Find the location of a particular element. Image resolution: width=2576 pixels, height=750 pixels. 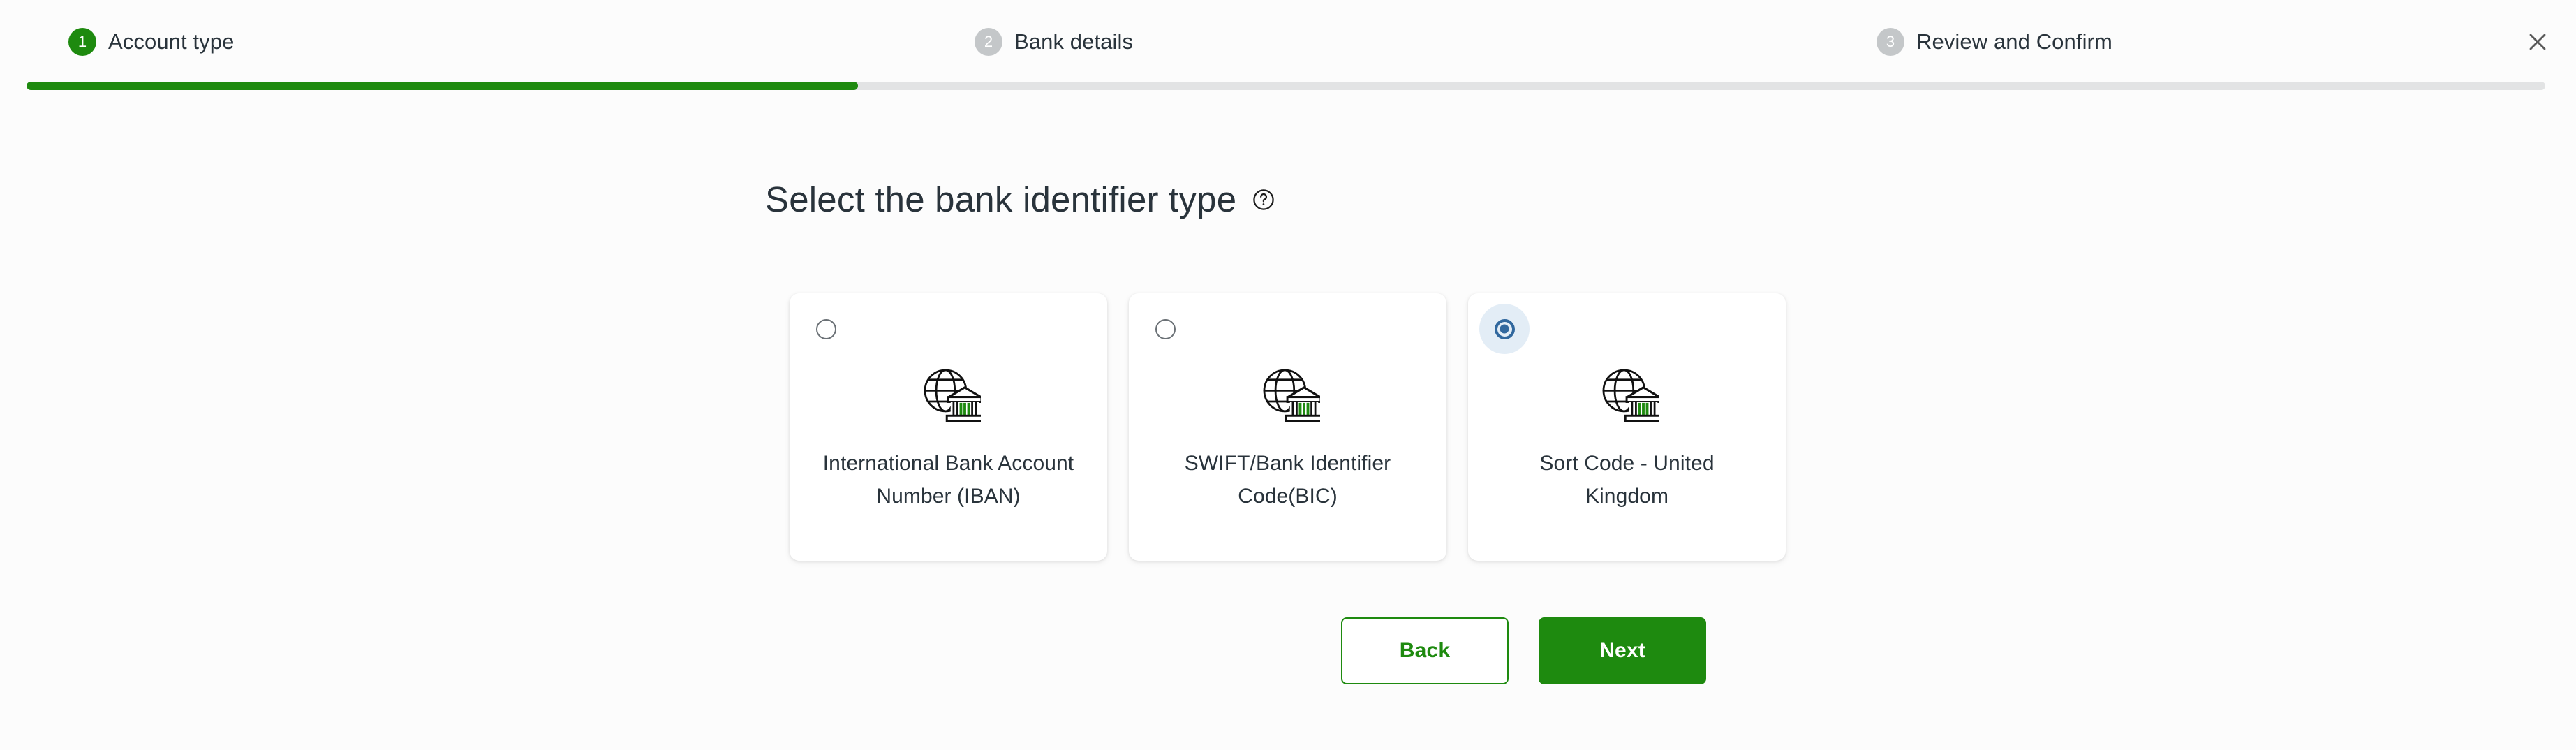

radio-wrap-bic is located at coordinates (1165, 329).